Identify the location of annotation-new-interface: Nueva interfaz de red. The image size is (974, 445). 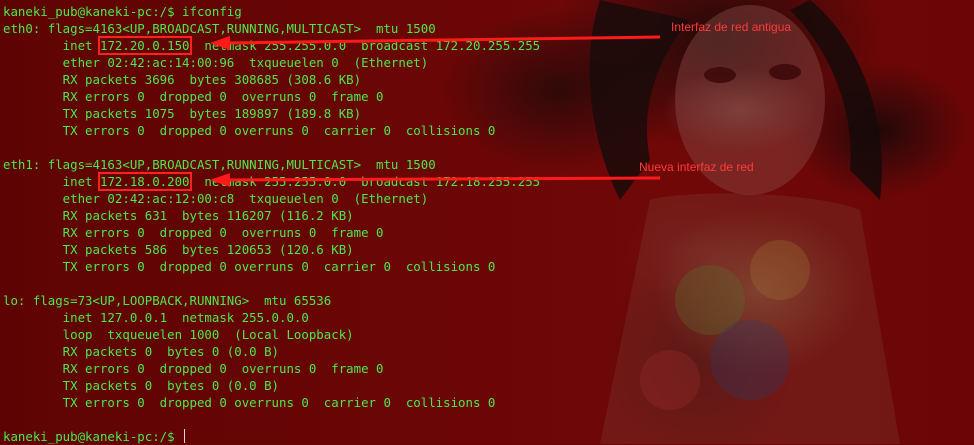
(696, 167).